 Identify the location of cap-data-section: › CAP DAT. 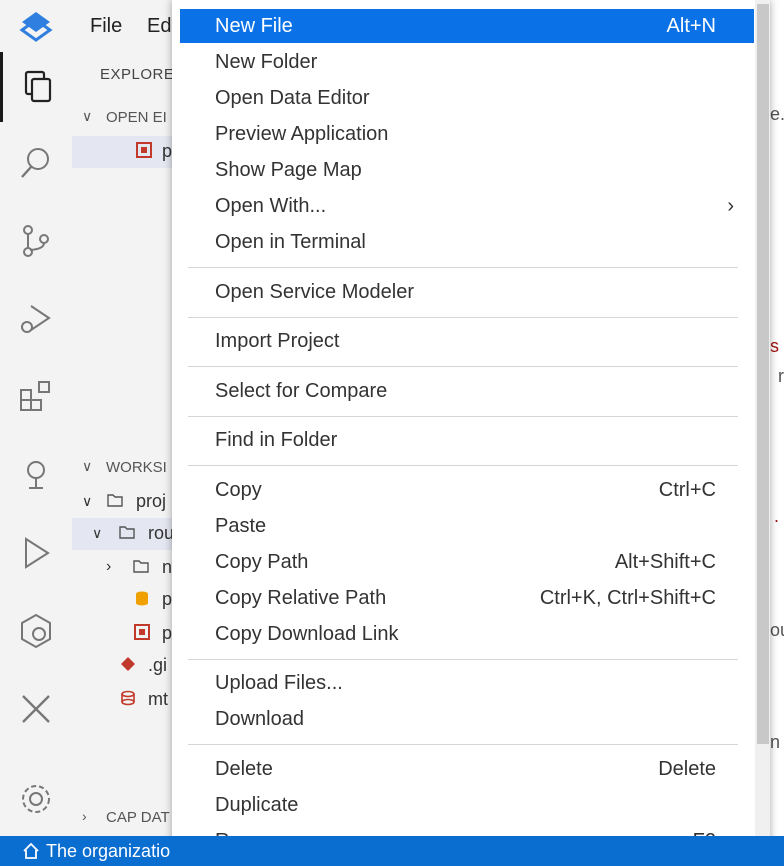
(127, 818).